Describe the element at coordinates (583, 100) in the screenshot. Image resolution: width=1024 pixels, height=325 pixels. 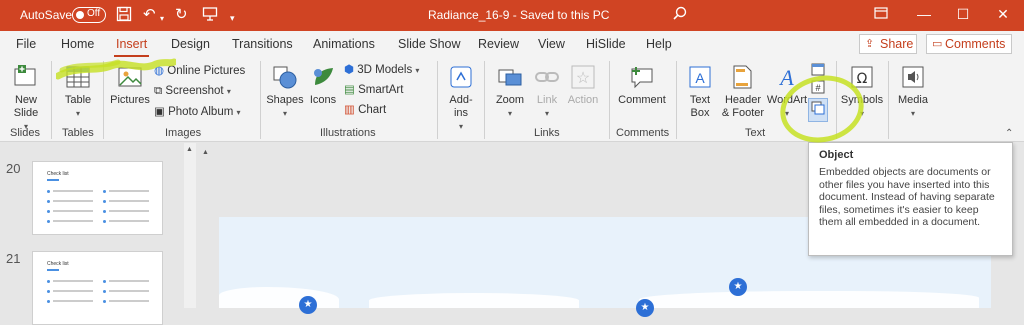
I see `action-label: Action` at that location.